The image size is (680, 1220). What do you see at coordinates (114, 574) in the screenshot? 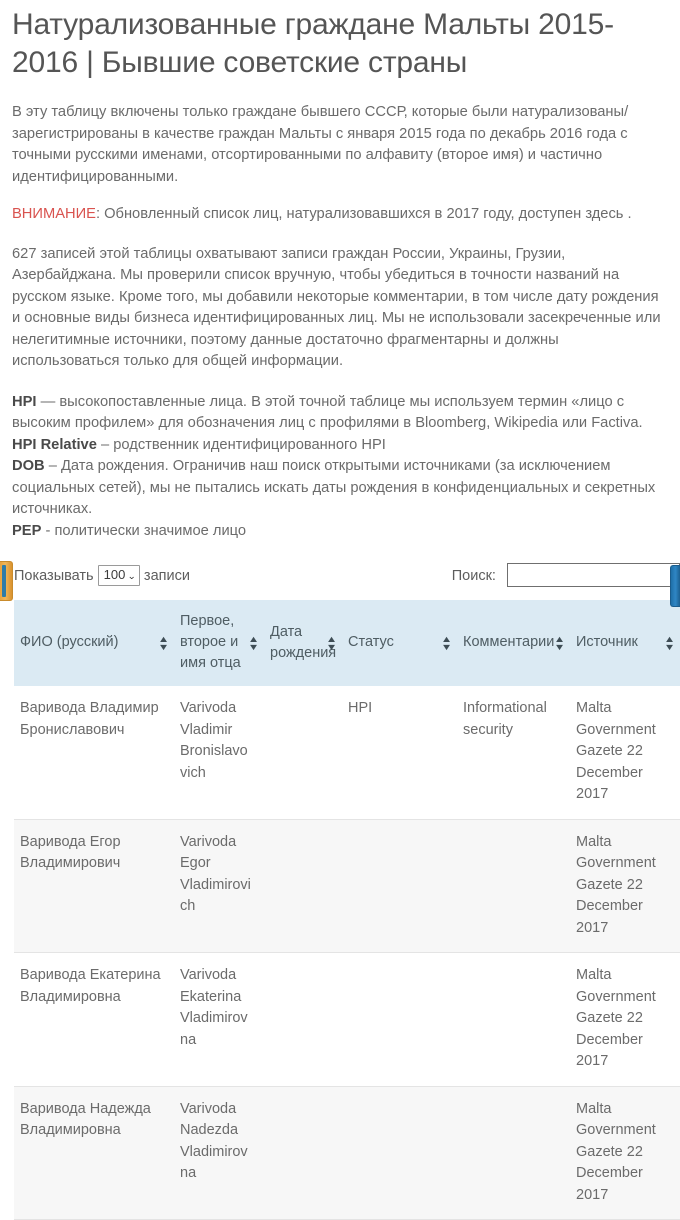
I see `page-length-value: 100` at bounding box center [114, 574].